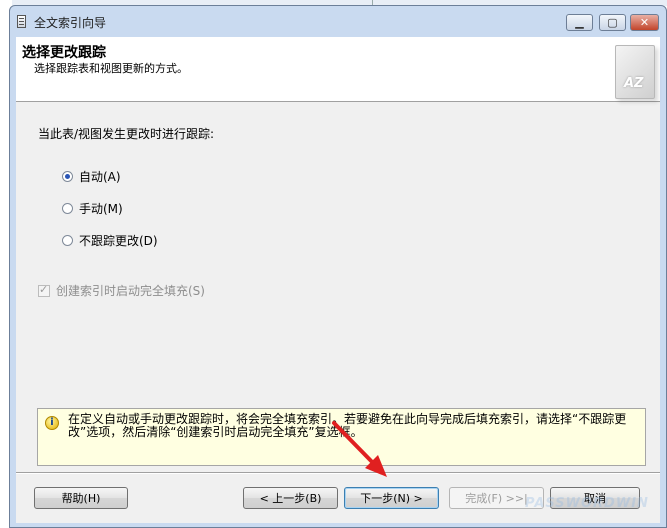 The height and width of the screenshot is (528, 667). Describe the element at coordinates (338, 69) in the screenshot. I see `wizard-header: 选择更改跟踪 选择跟踪表和视图更新的方式。 AZ` at that location.